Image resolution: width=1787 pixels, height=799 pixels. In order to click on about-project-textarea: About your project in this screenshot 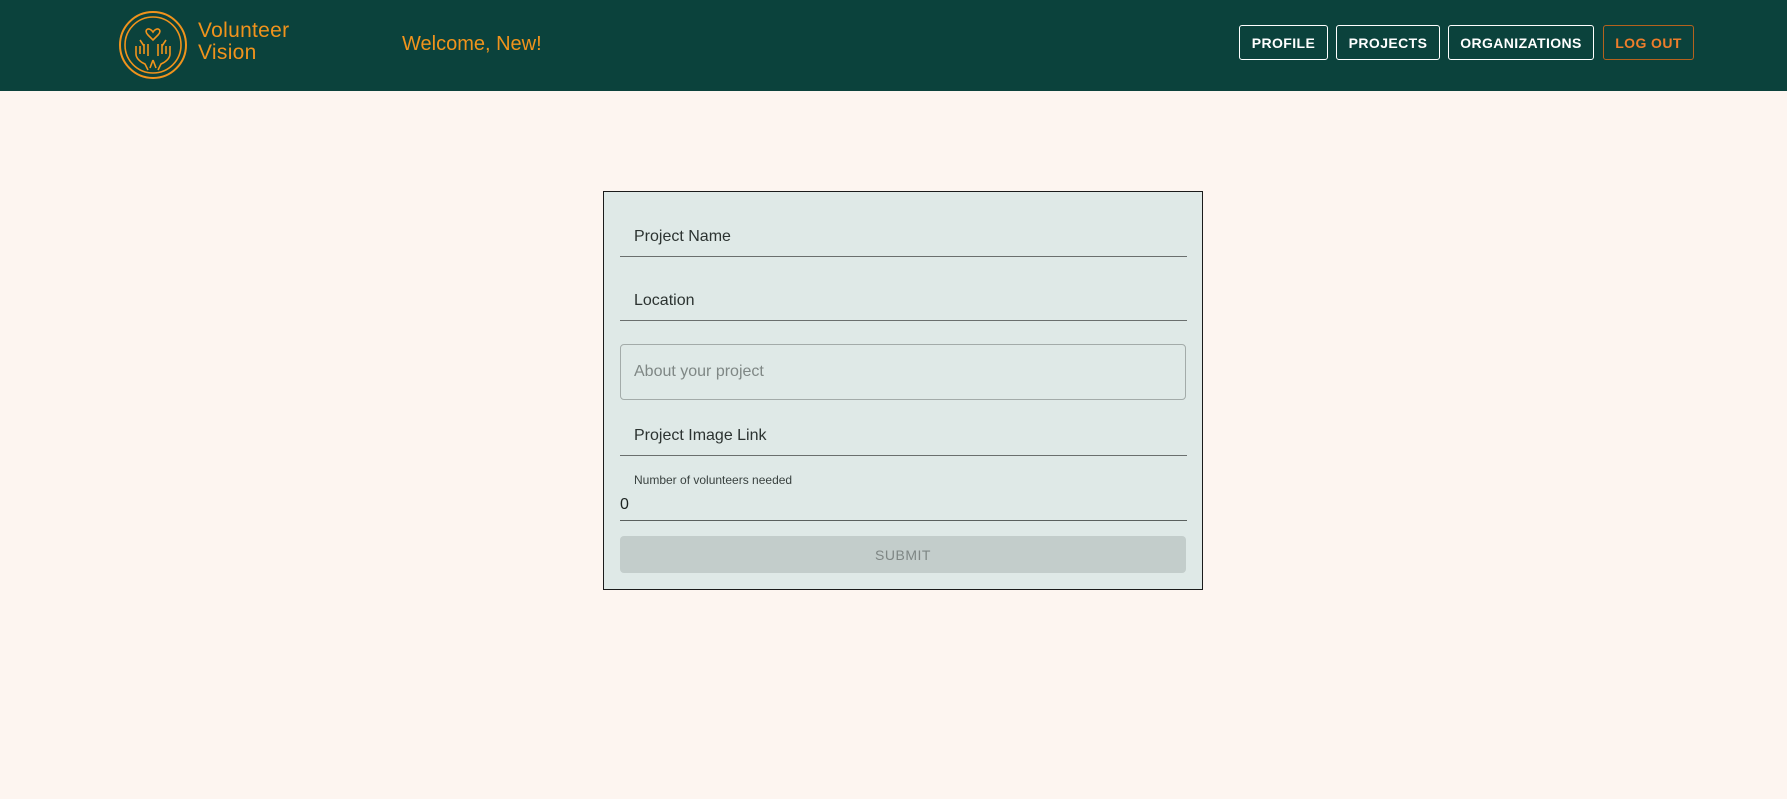, I will do `click(903, 372)`.